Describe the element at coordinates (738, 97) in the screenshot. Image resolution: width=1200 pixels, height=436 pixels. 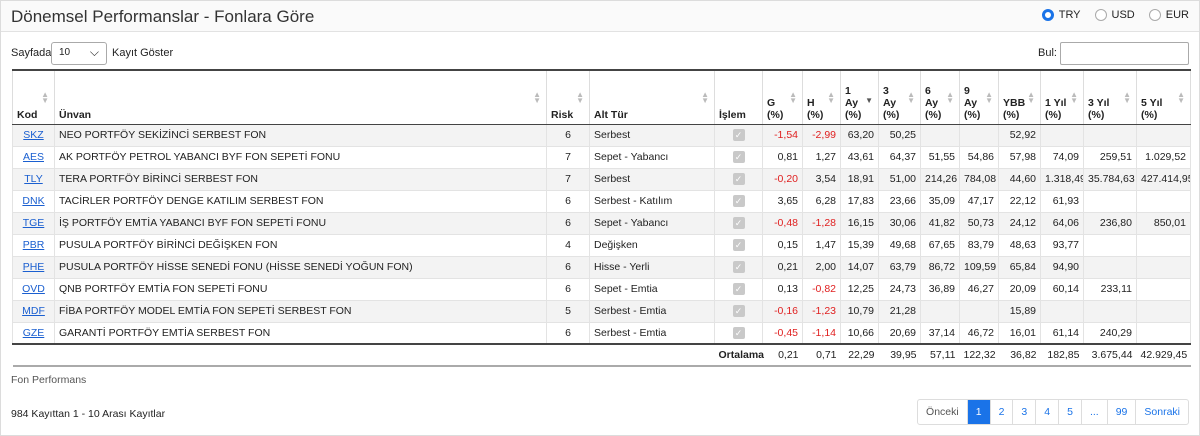
I see `column-header: İşlem` at that location.